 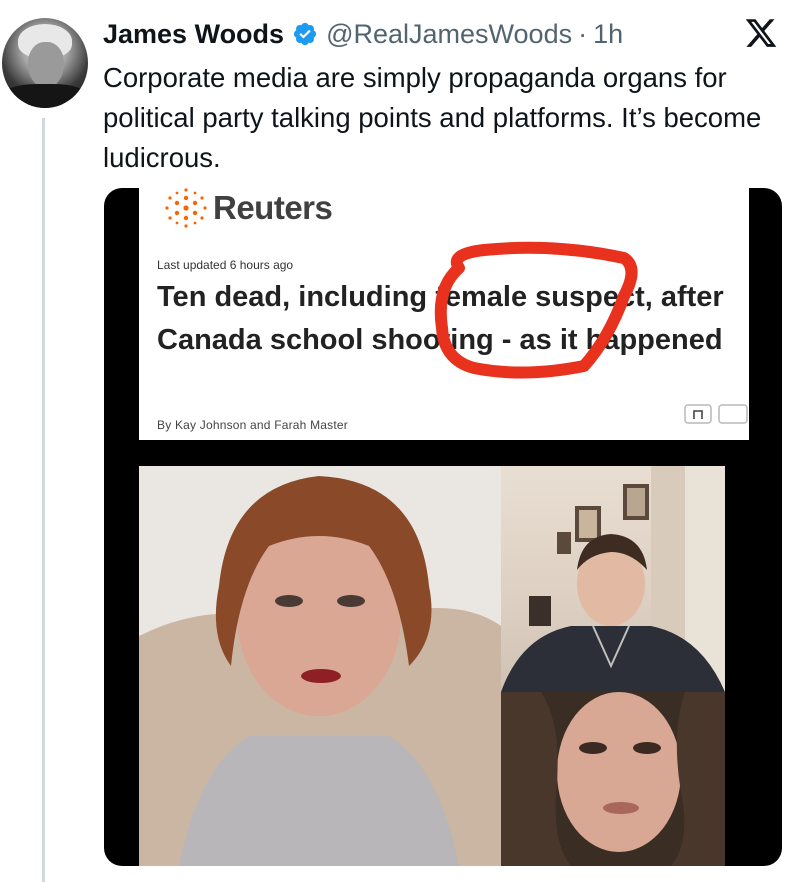 I want to click on photo-right-bottom, so click(x=613, y=779).